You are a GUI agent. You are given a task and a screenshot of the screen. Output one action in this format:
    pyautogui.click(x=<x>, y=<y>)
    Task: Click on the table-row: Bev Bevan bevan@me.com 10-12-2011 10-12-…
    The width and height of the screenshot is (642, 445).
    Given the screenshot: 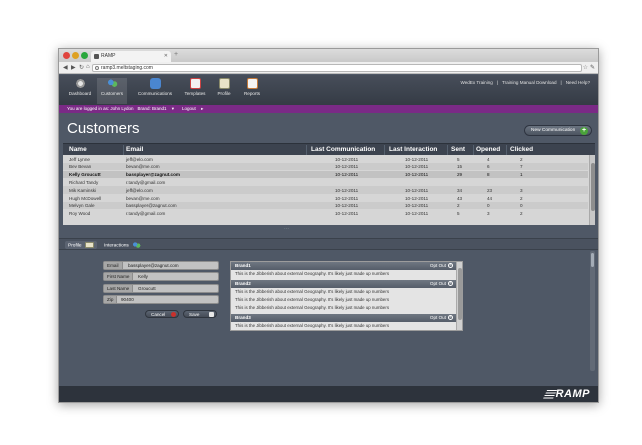 What is the action you would take?
    pyautogui.click(x=325, y=166)
    